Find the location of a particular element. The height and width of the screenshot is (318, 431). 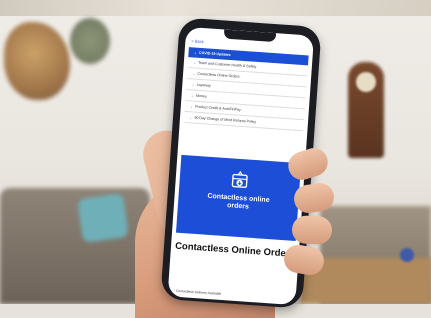

contactless-banner: Contactless online orders is located at coordinates (238, 198).